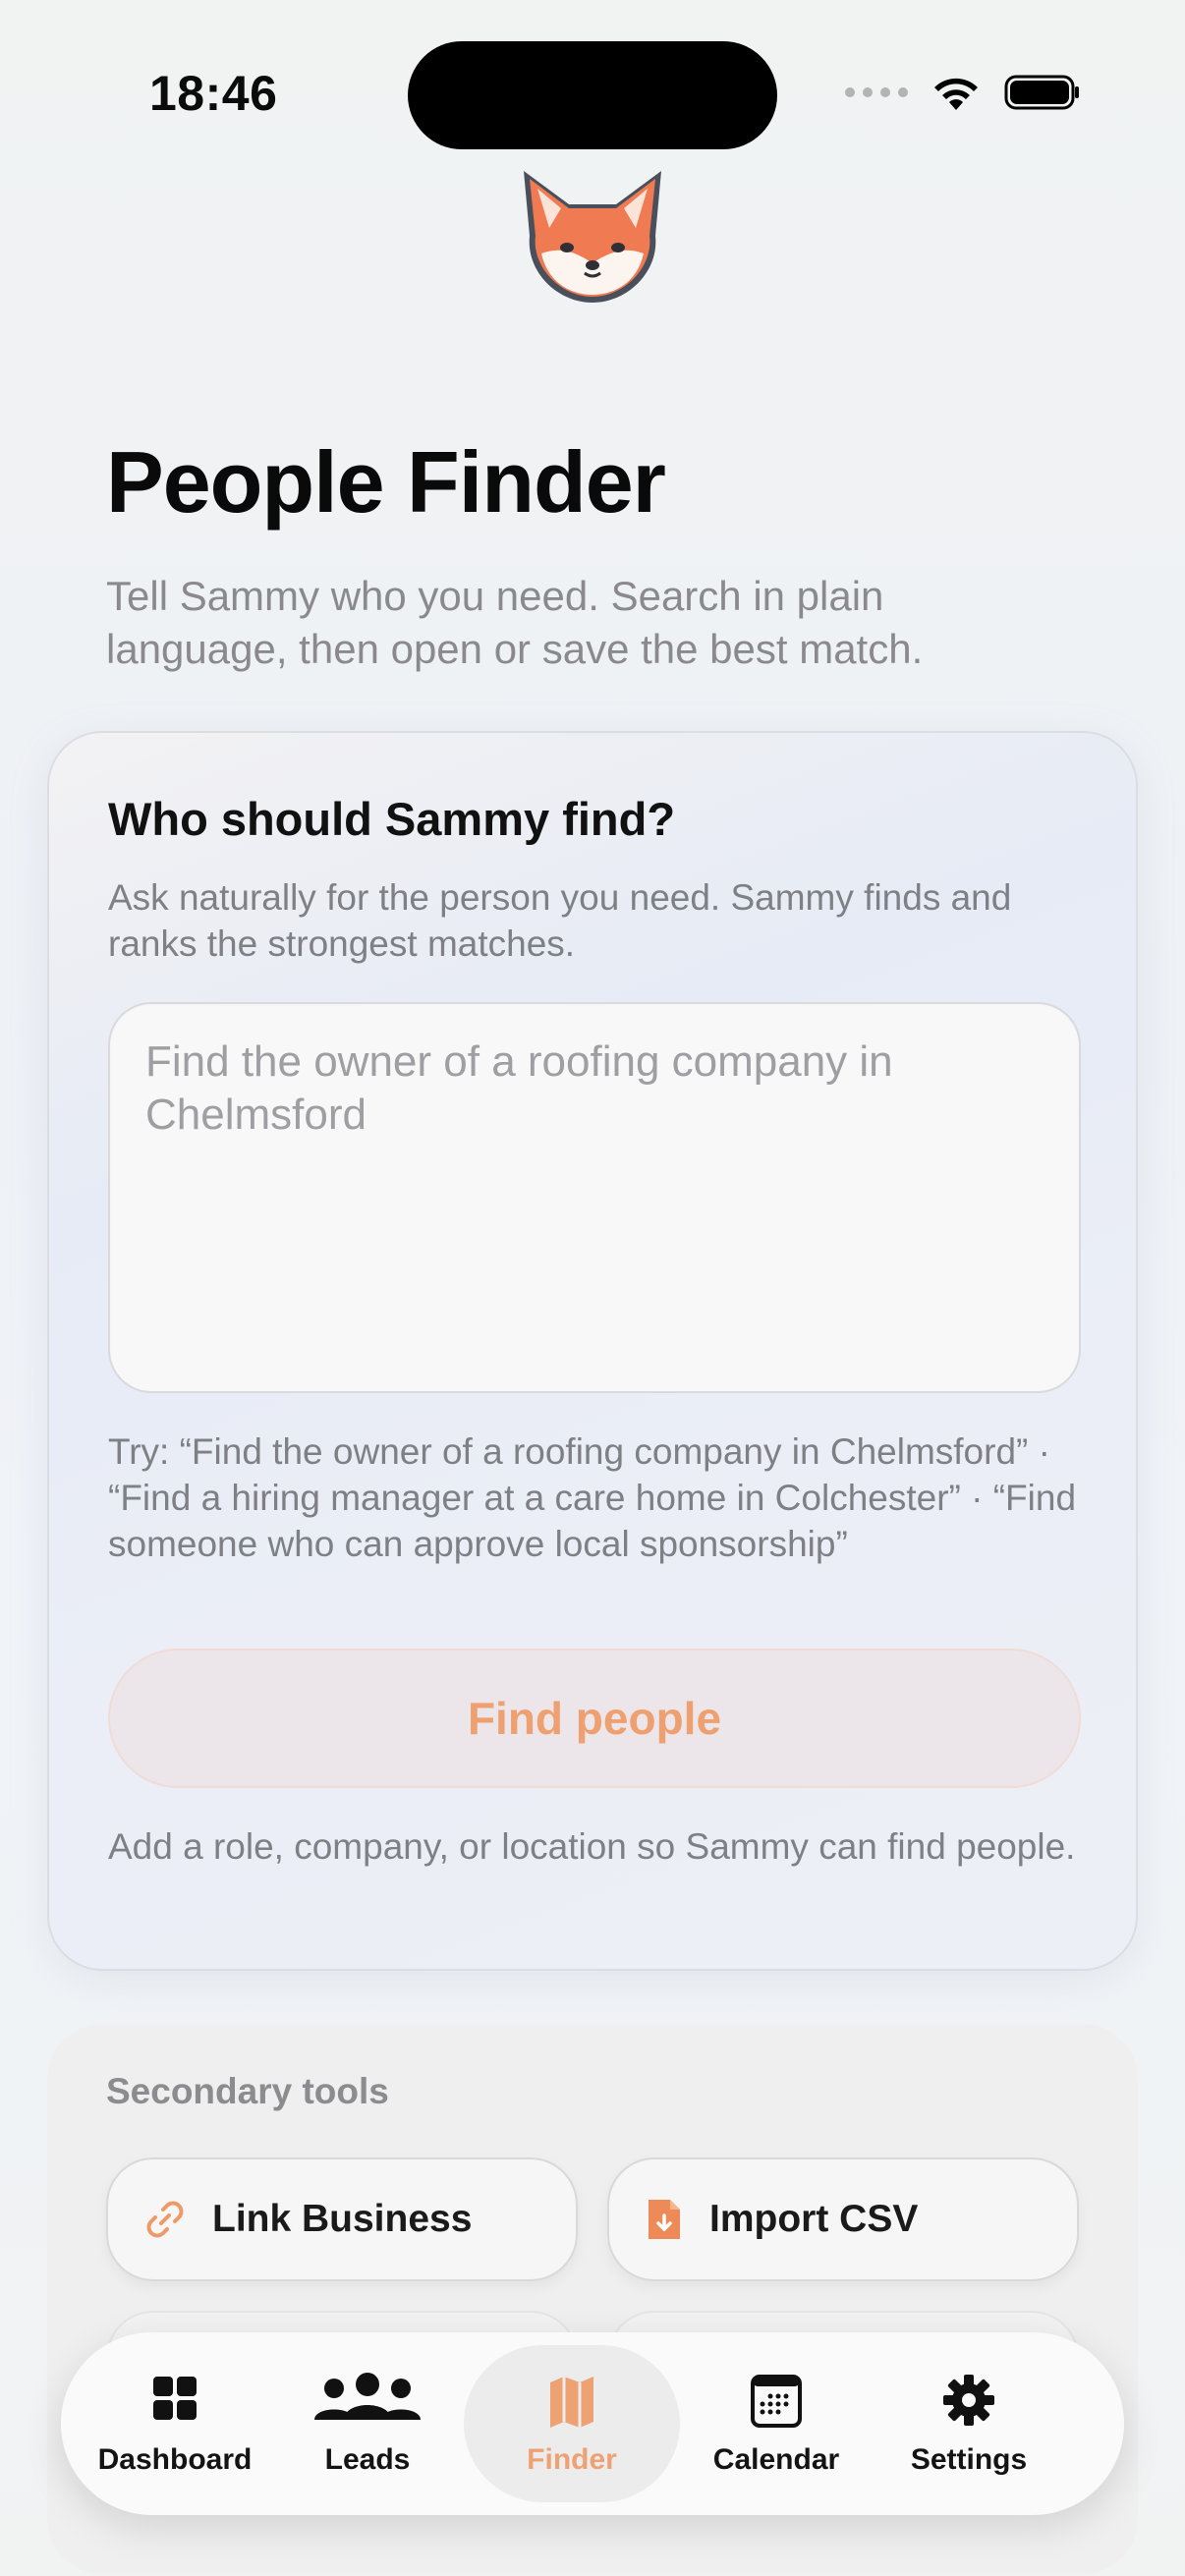  Describe the element at coordinates (175, 2459) in the screenshot. I see `tab-dashboard-label: Dashboard` at that location.